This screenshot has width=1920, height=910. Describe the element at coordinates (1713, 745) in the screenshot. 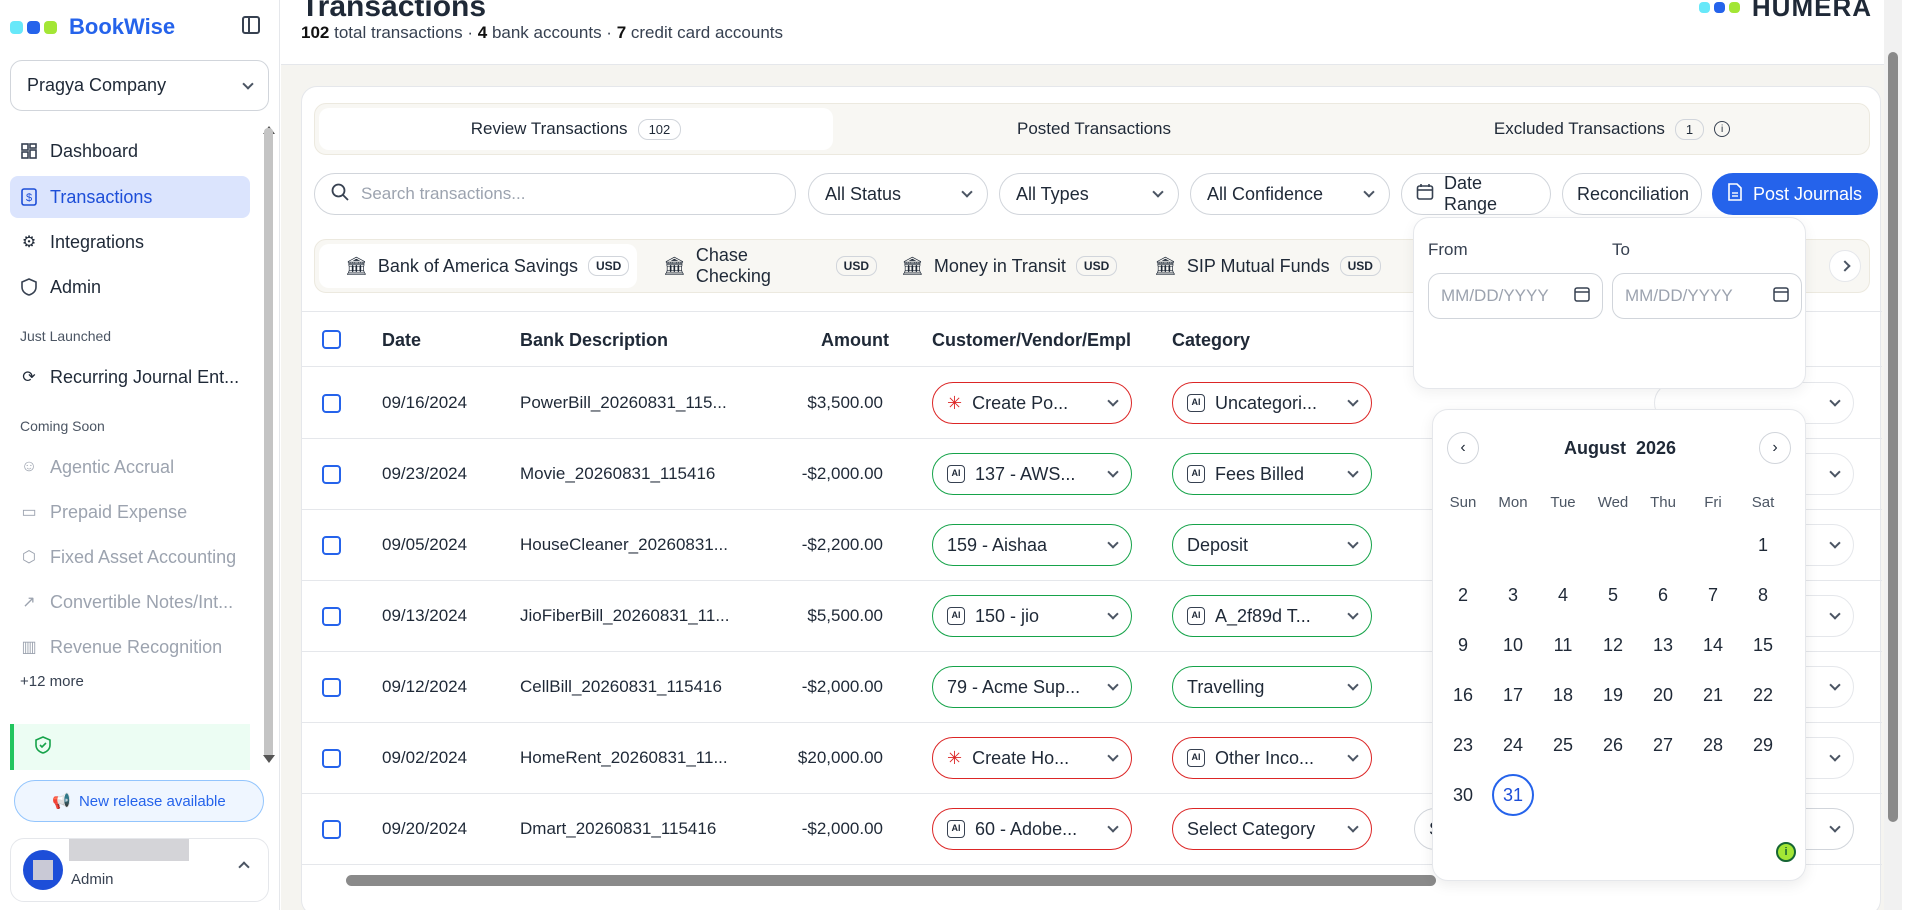

I see `calendar-day: 28` at that location.